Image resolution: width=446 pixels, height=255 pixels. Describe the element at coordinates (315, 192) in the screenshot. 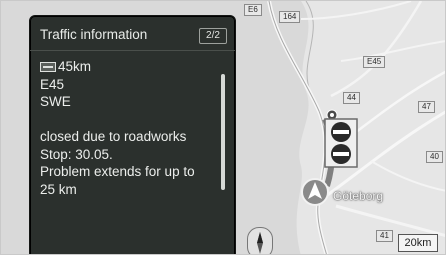

I see `current-position-icon` at that location.